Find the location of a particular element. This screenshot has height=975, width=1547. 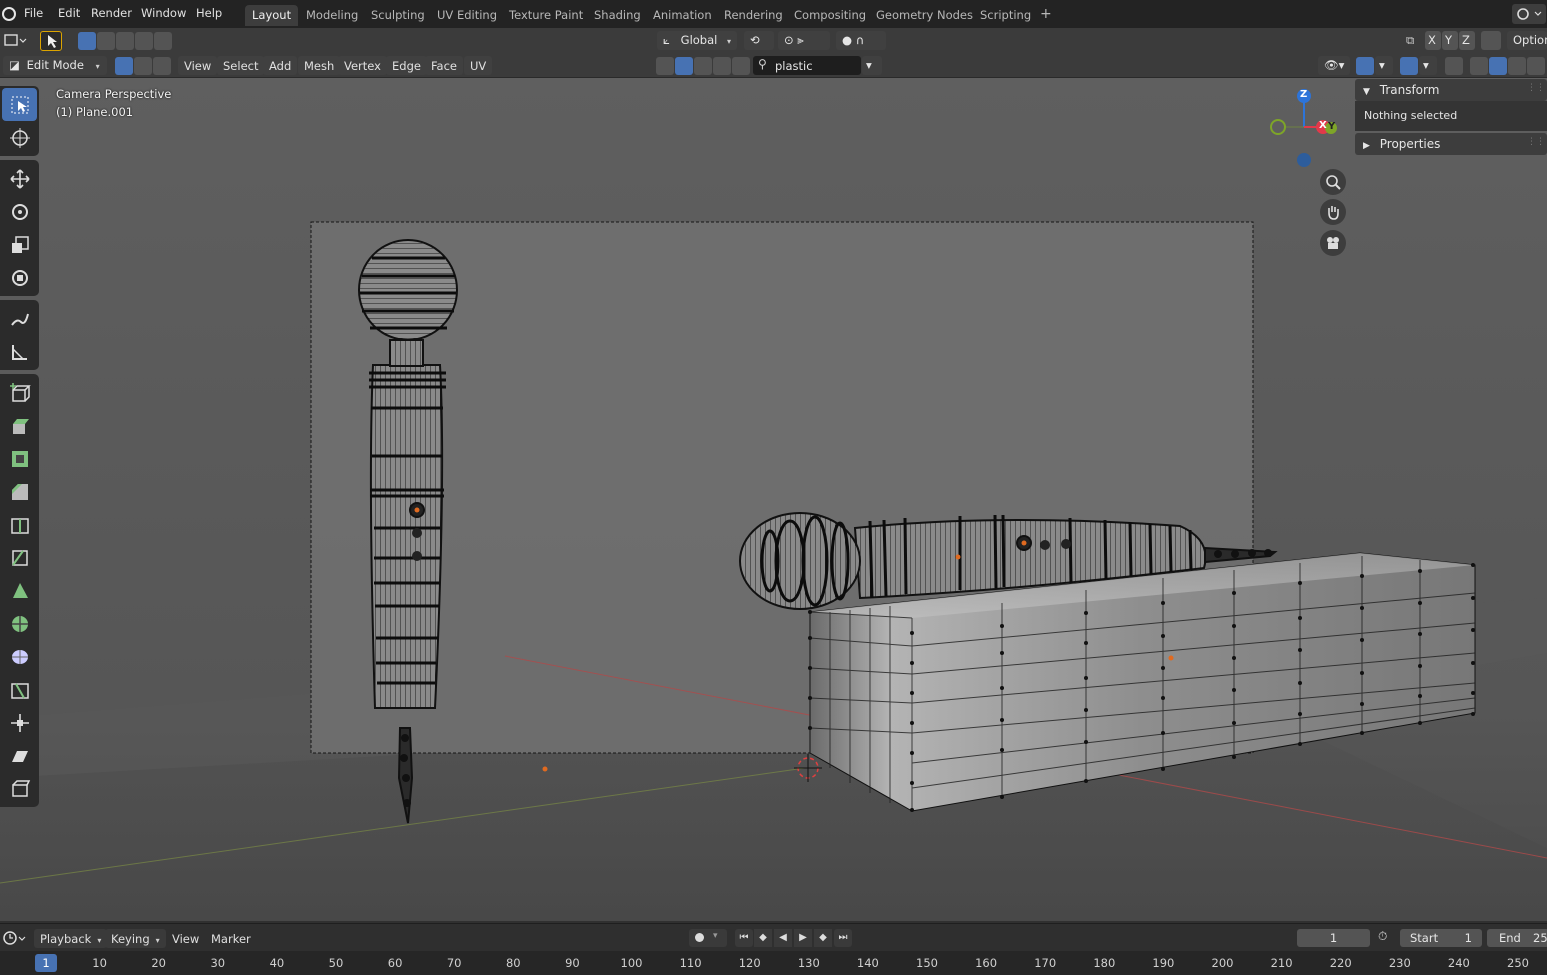

annotate-tool-icon is located at coordinates (19, 318).